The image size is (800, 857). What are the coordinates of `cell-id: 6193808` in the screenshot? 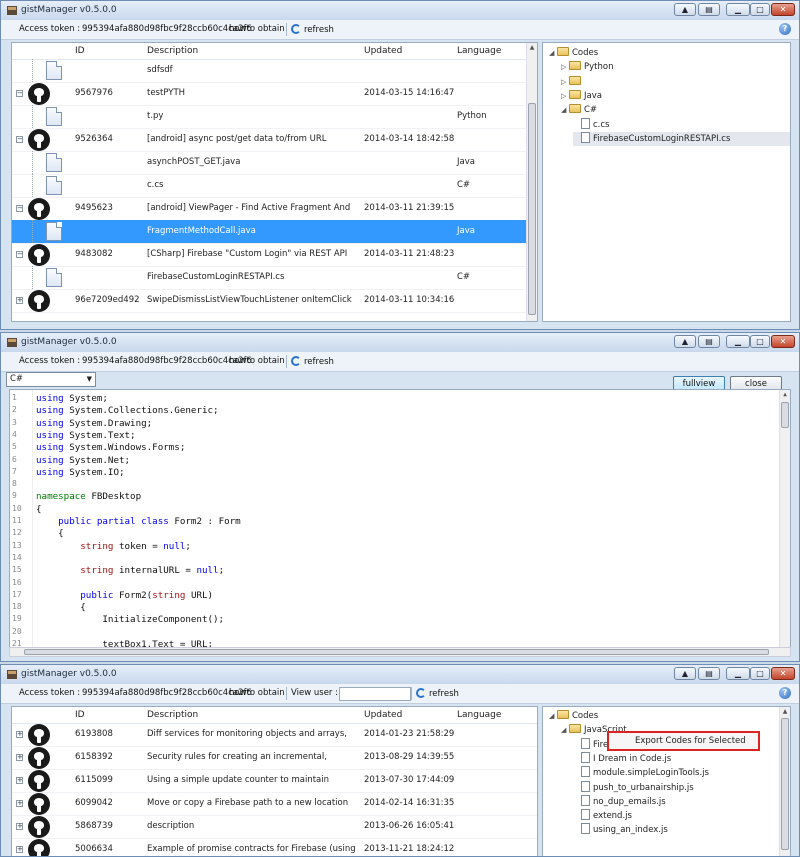 It's located at (94, 734).